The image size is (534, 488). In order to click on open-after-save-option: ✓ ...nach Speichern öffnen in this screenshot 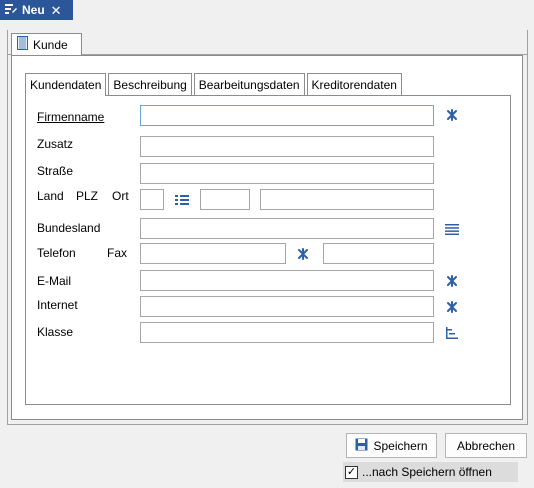, I will do `click(430, 472)`.